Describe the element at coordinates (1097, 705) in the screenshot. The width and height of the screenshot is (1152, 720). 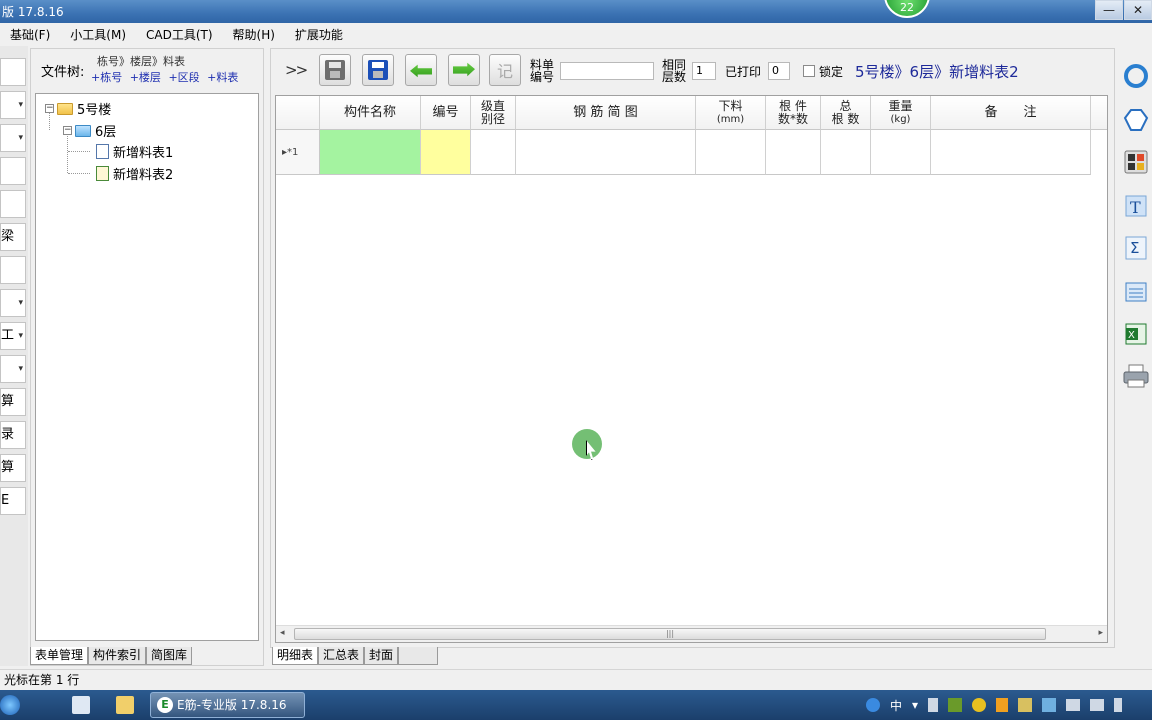
I see `volume-icon` at that location.